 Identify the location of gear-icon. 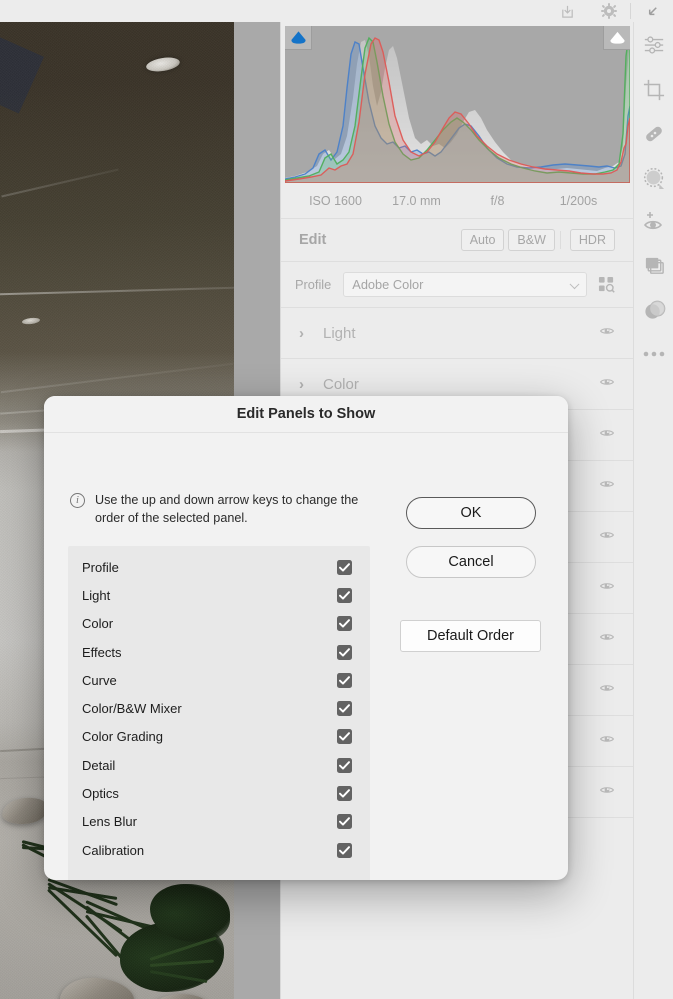
(609, 11).